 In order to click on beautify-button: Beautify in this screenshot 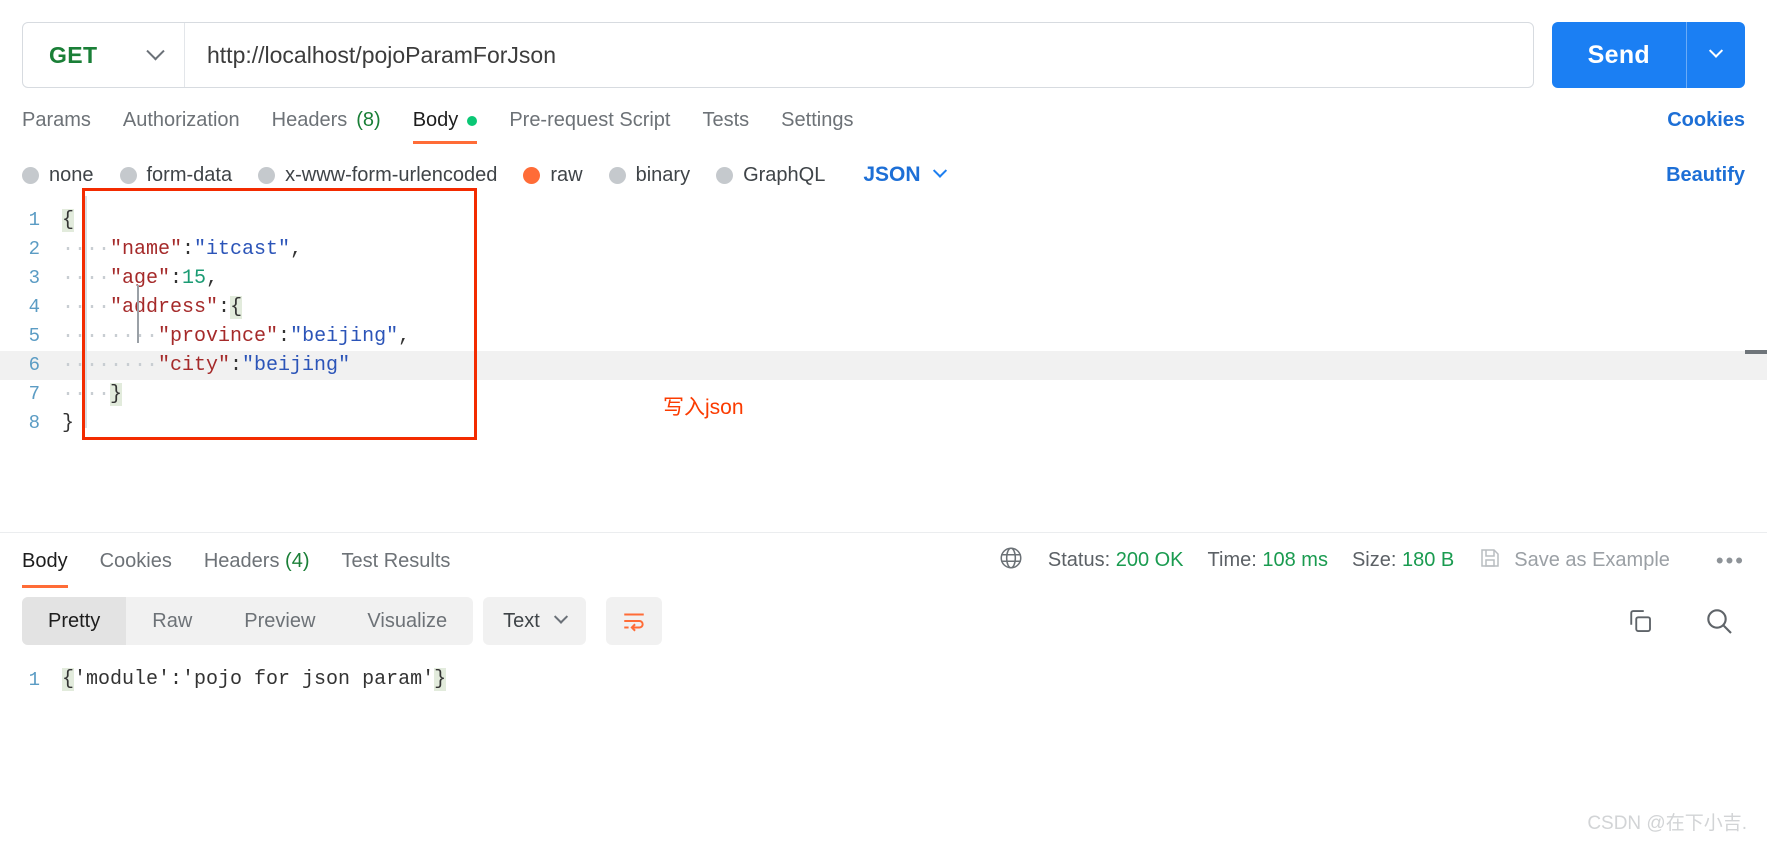, I will do `click(1705, 175)`.